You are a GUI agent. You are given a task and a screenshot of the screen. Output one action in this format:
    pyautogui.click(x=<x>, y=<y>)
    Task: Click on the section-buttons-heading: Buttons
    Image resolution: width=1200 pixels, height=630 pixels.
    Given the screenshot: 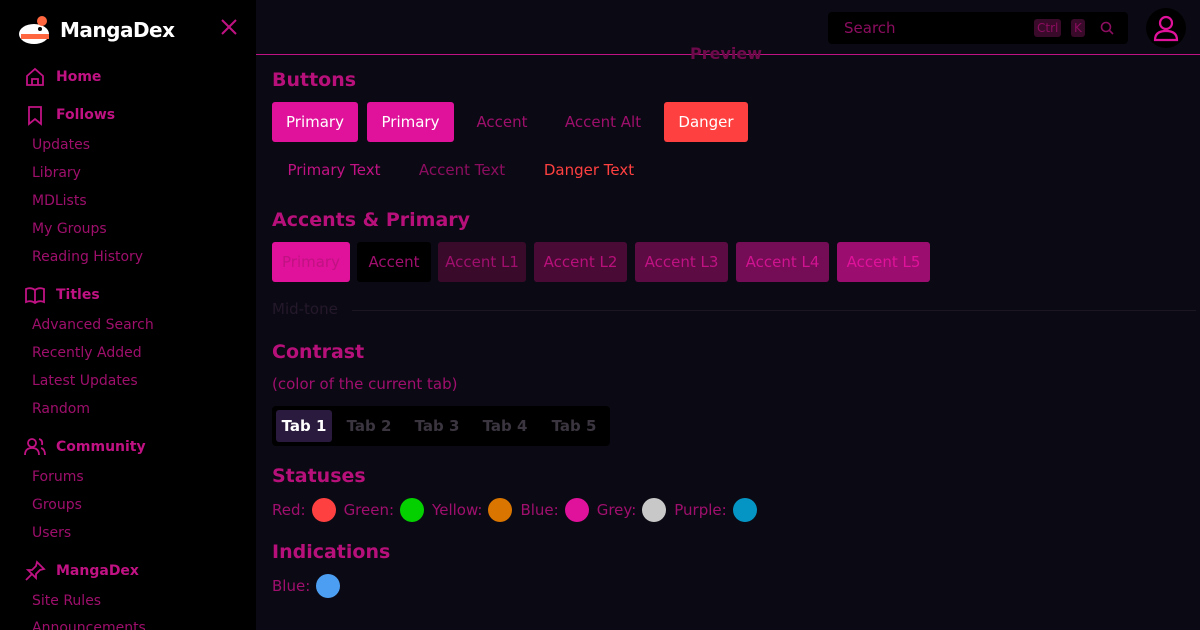 What is the action you would take?
    pyautogui.click(x=314, y=80)
    